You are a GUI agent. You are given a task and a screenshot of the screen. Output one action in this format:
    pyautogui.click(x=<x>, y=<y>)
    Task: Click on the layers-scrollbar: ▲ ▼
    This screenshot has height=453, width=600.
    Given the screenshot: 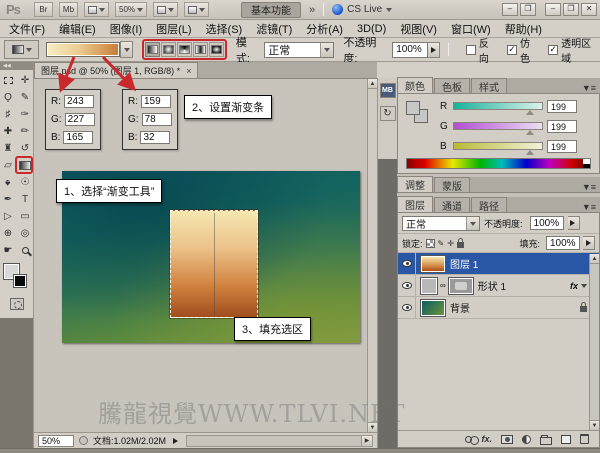 What is the action you would take?
    pyautogui.click(x=594, y=342)
    